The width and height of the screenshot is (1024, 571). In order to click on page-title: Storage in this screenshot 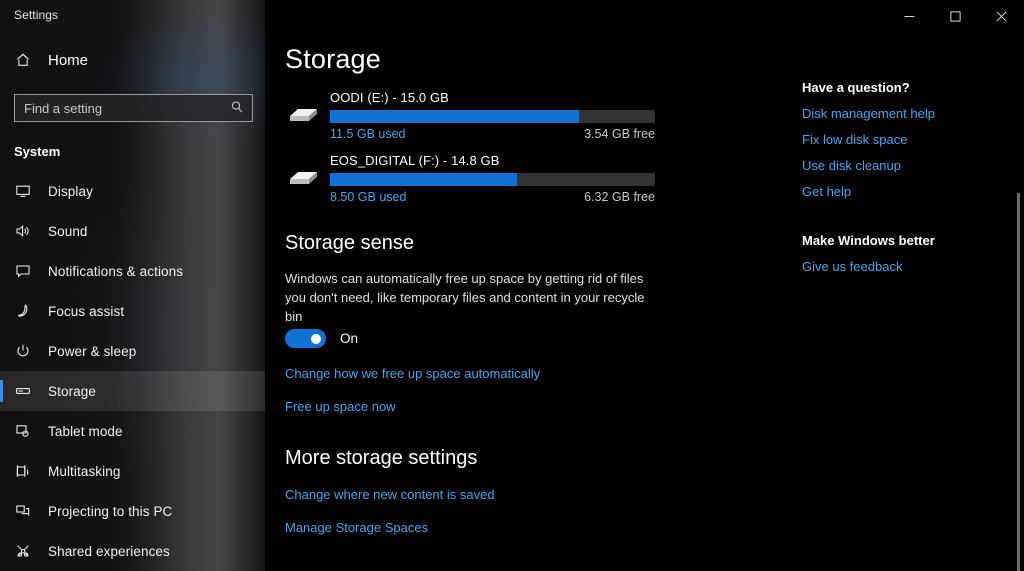, I will do `click(333, 59)`.